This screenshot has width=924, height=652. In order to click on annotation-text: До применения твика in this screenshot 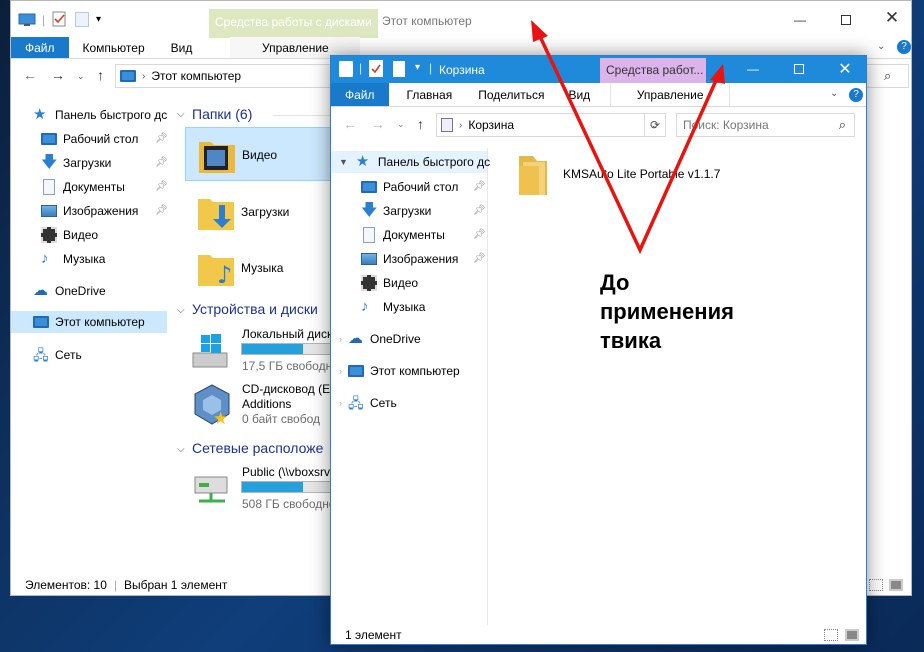, I will do `click(667, 311)`.